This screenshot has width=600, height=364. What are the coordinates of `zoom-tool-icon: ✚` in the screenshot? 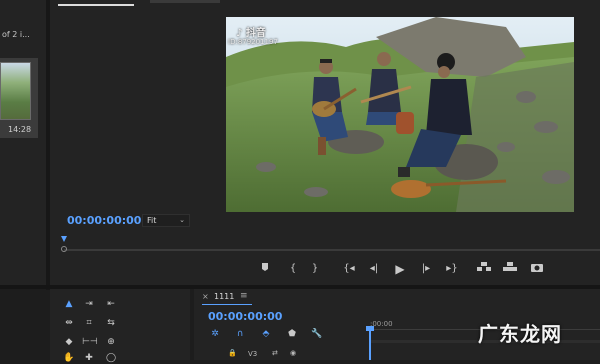 It's located at (89, 358).